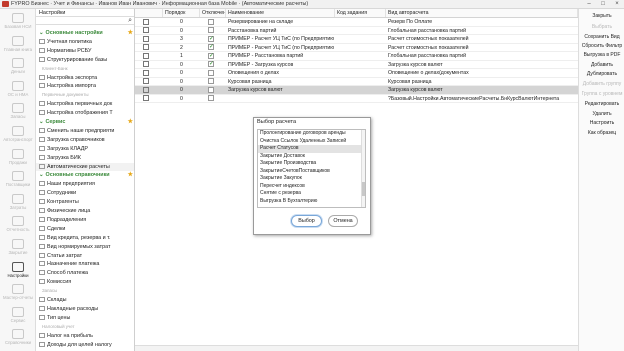  Describe the element at coordinates (18, 179) in the screenshot. I see `rail-item-suppliers: Поставщики` at that location.